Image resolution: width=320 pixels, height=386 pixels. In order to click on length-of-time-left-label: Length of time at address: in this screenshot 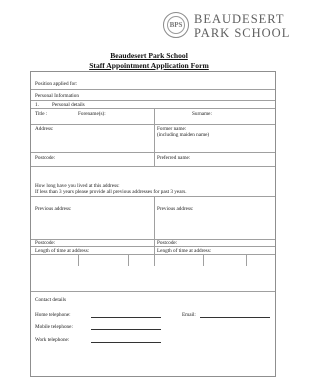, I will do `click(62, 251)`.